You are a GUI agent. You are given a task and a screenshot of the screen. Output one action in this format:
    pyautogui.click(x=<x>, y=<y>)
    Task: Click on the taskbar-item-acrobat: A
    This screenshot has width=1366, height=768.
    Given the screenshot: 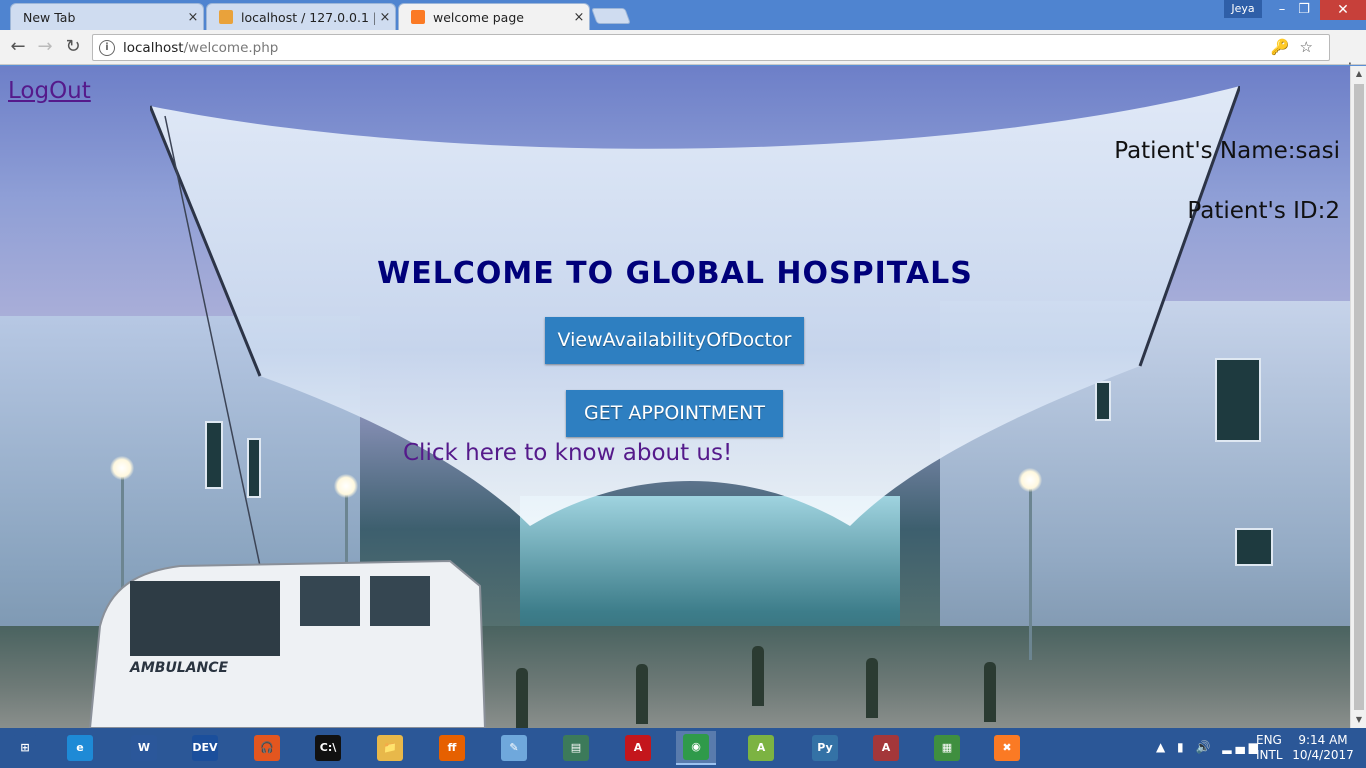 What is the action you would take?
    pyautogui.click(x=638, y=748)
    